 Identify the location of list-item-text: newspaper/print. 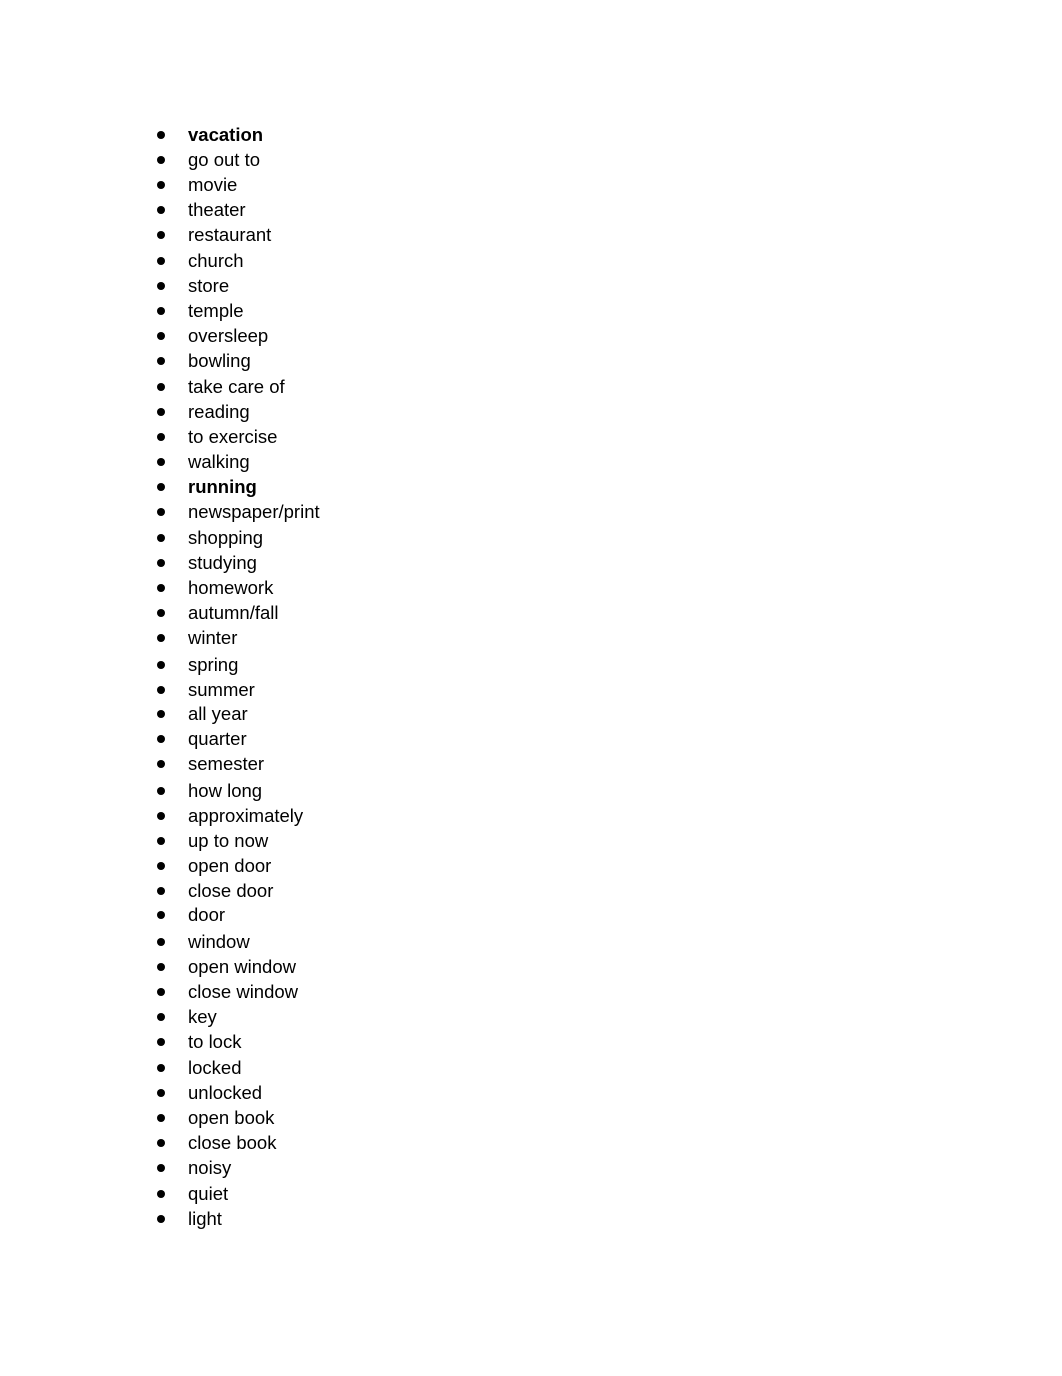
(254, 511).